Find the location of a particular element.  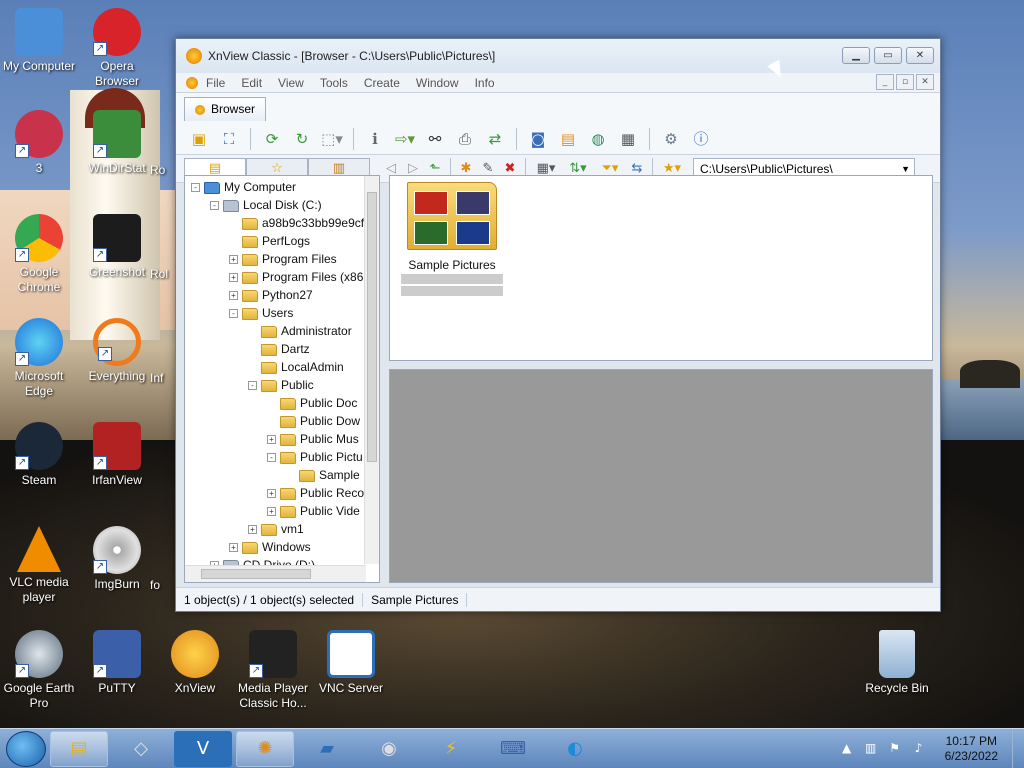

show-desktop-button is located at coordinates (1018, 748).